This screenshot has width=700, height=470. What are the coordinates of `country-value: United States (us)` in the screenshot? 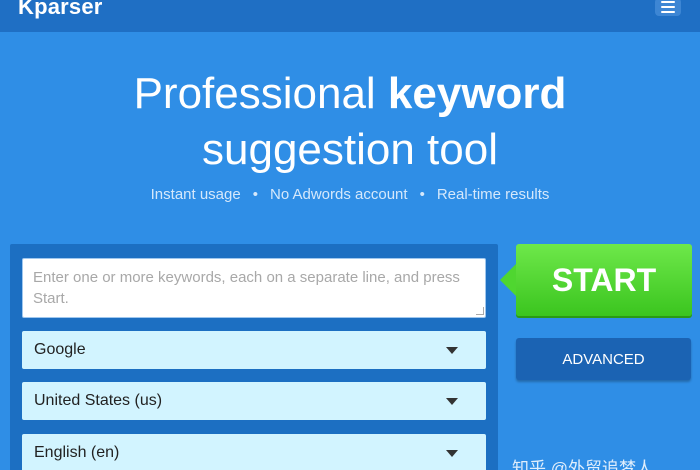 It's located at (98, 400).